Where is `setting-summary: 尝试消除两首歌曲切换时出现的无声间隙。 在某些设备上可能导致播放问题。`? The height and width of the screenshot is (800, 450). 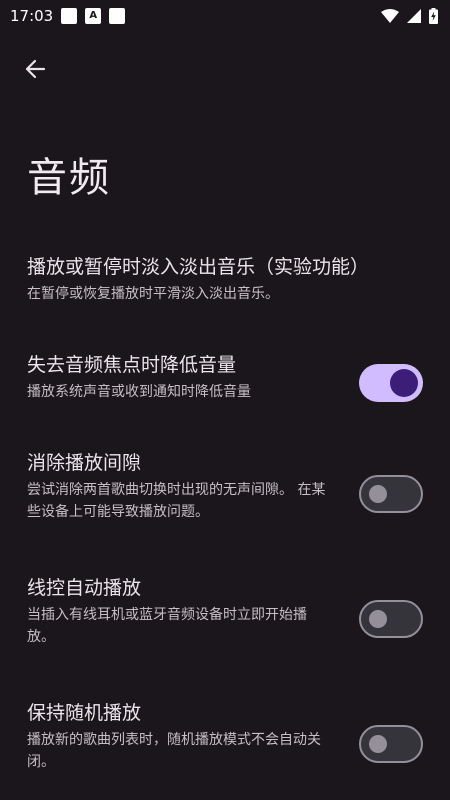 setting-summary: 尝试消除两首歌曲切换时出现的无声间隙。 在某些设备上可能导致播放问题。 is located at coordinates (176, 501).